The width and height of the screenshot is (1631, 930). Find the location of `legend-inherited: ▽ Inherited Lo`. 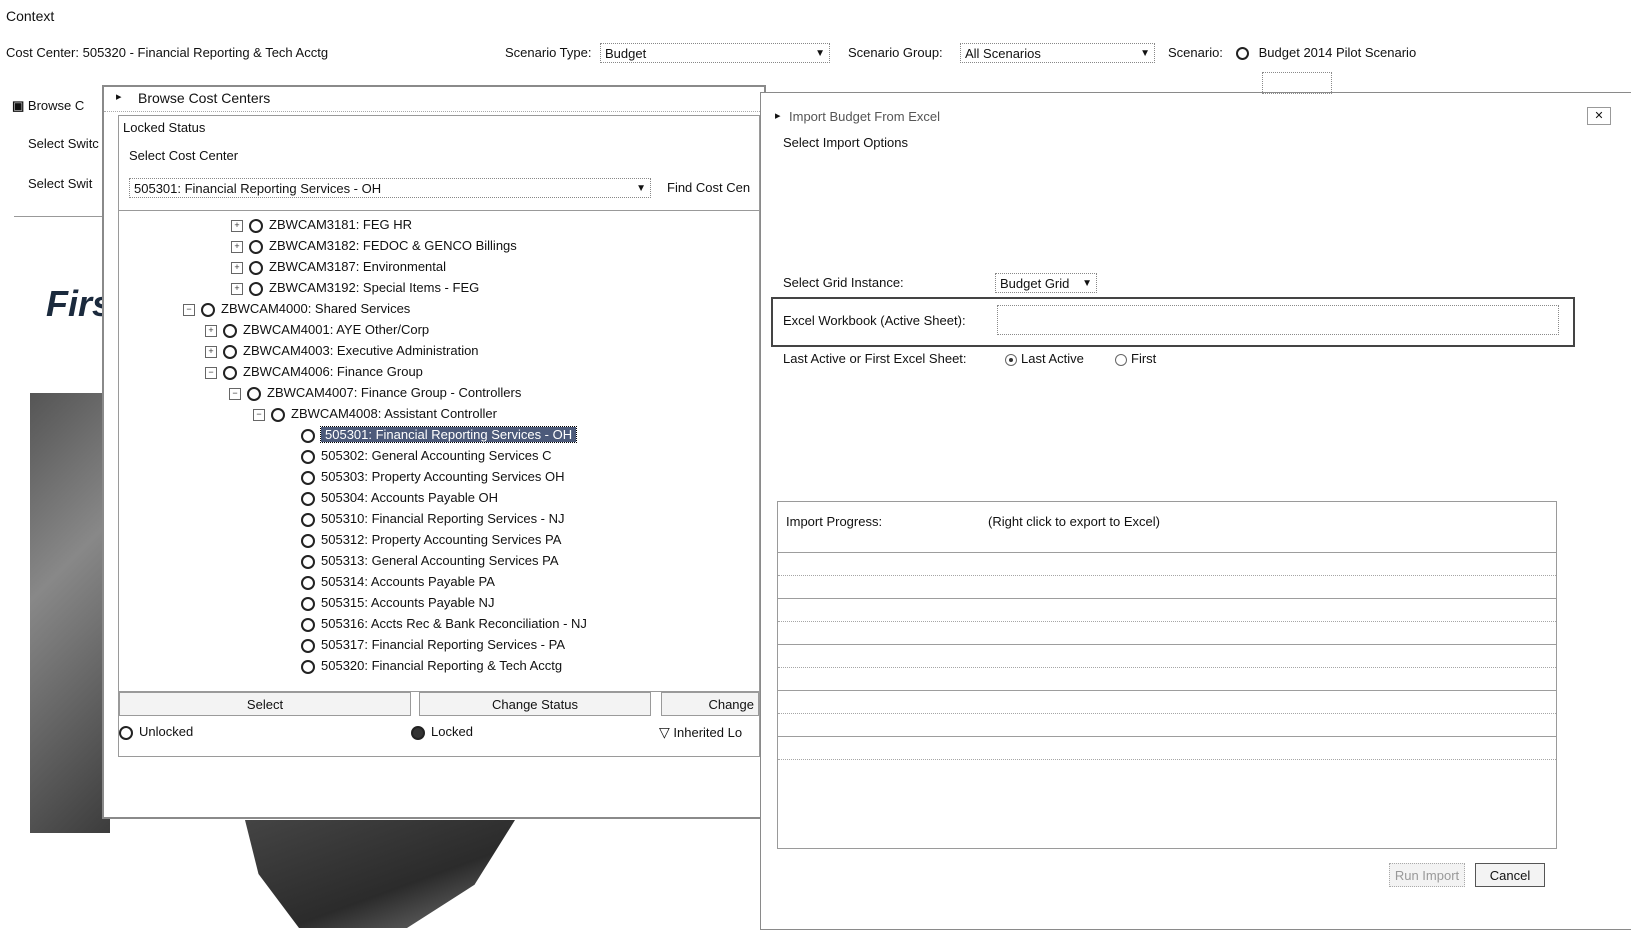

legend-inherited: ▽ Inherited Lo is located at coordinates (700, 732).